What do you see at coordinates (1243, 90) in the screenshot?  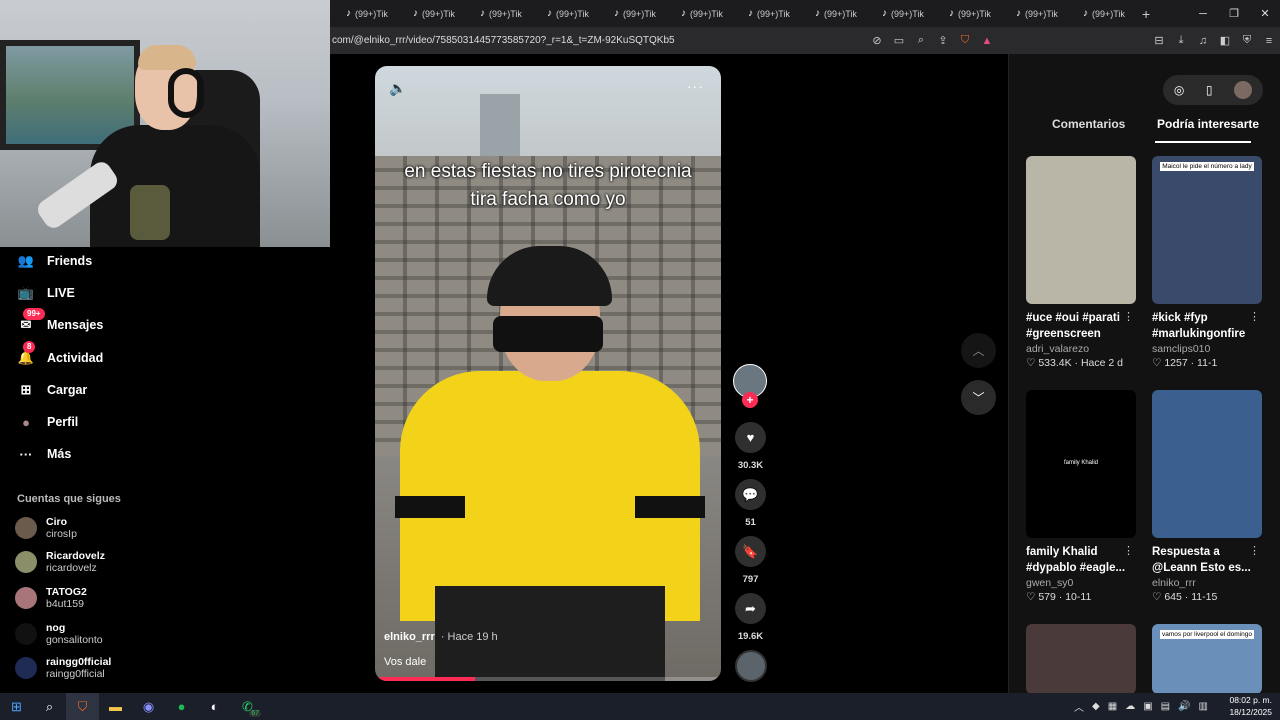 I see `user-avatar` at bounding box center [1243, 90].